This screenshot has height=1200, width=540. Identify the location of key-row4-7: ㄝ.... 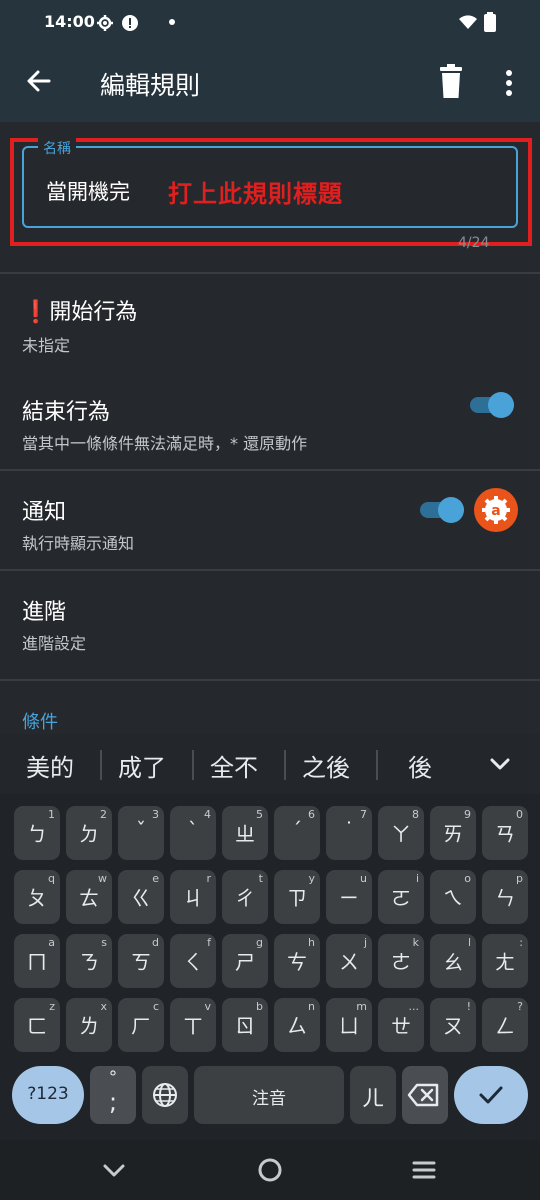
(401, 1025).